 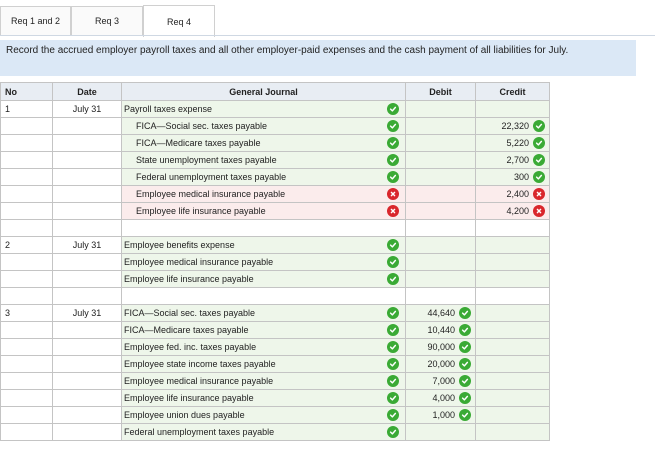 I want to click on table-row: Employee medical insurance payable 7,000, so click(x=275, y=381).